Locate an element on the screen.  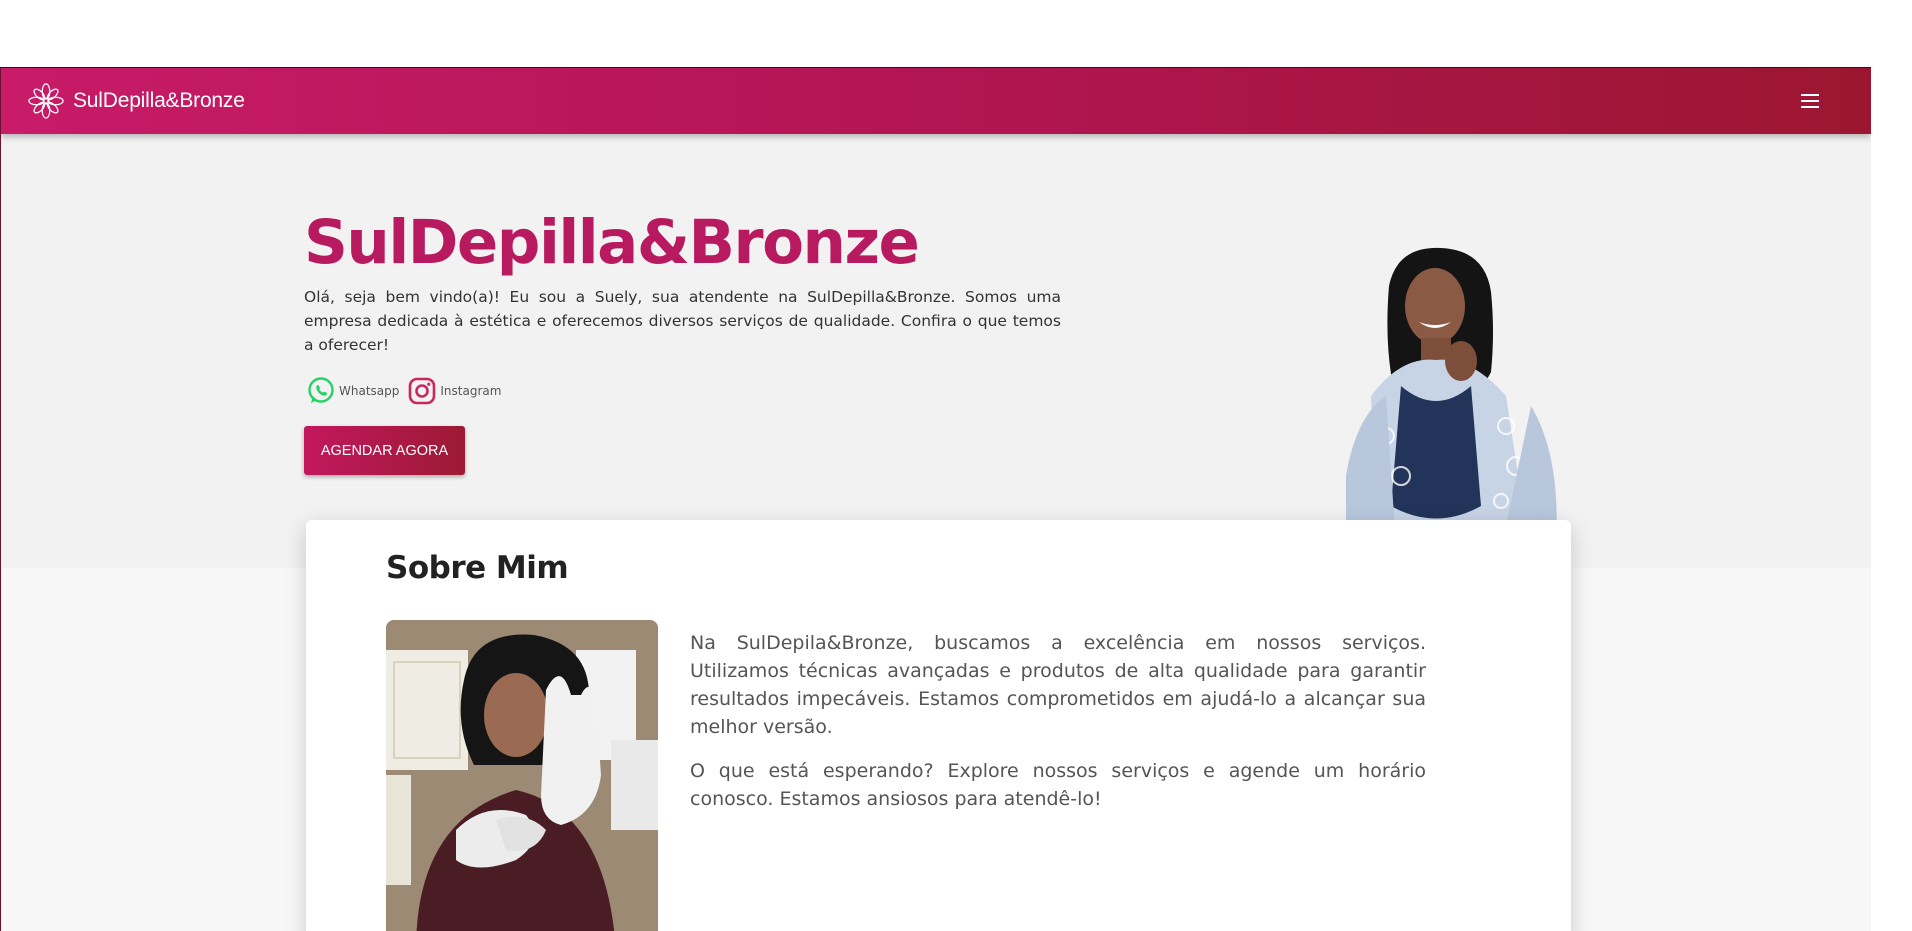
about-photo-image is located at coordinates (522, 775).